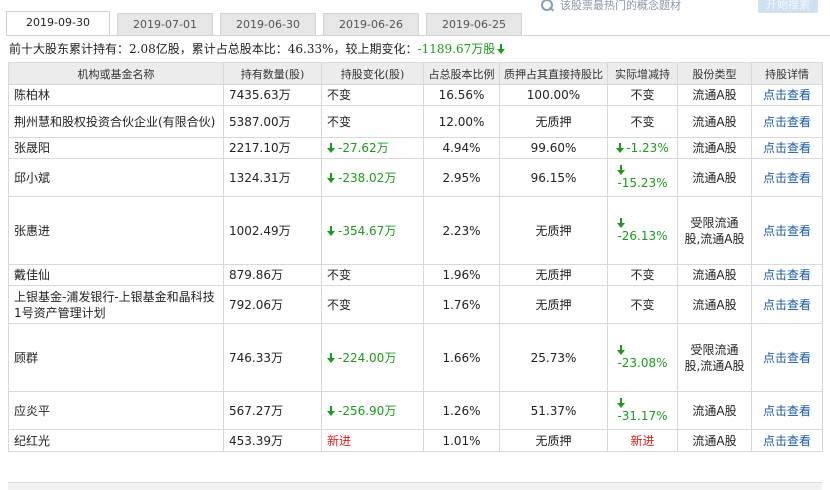 Image resolution: width=830 pixels, height=490 pixels. Describe the element at coordinates (642, 230) in the screenshot. I see `actual-change-stack: -26.13%` at that location.